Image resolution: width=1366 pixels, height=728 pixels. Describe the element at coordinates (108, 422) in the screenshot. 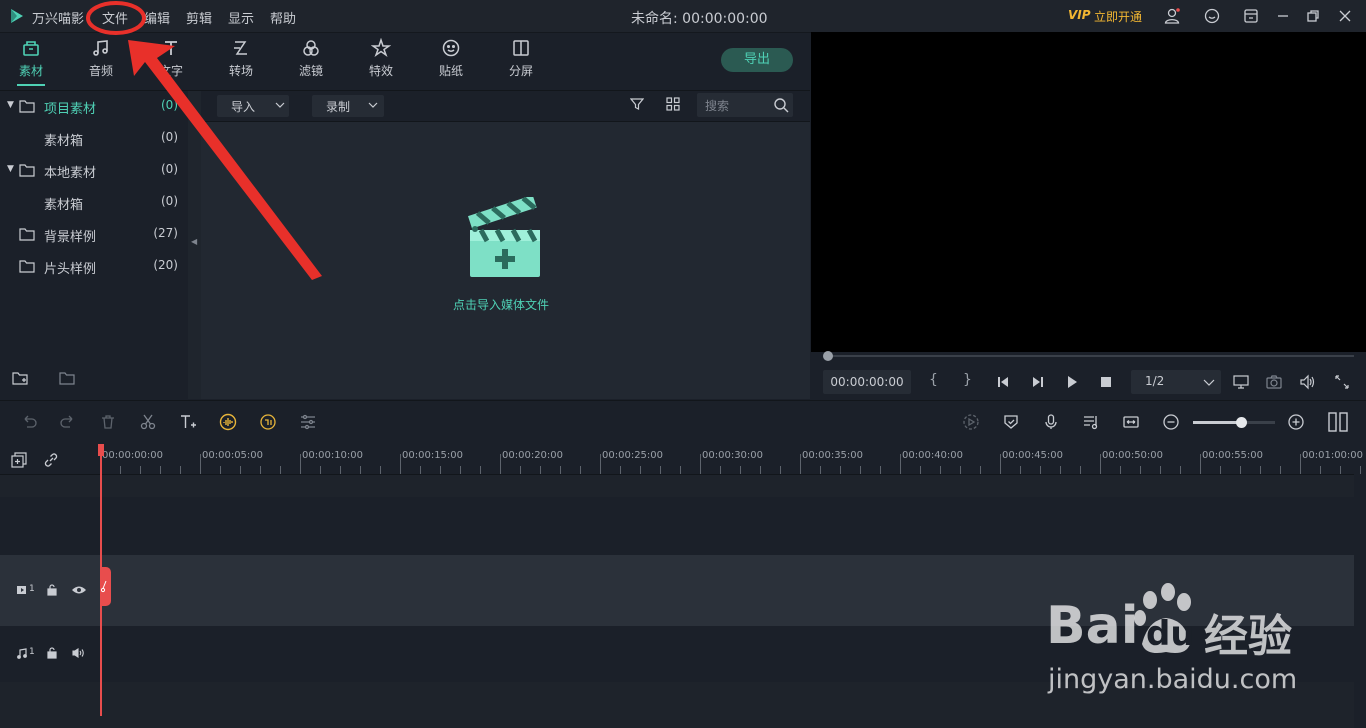

I see `delete-icon` at that location.